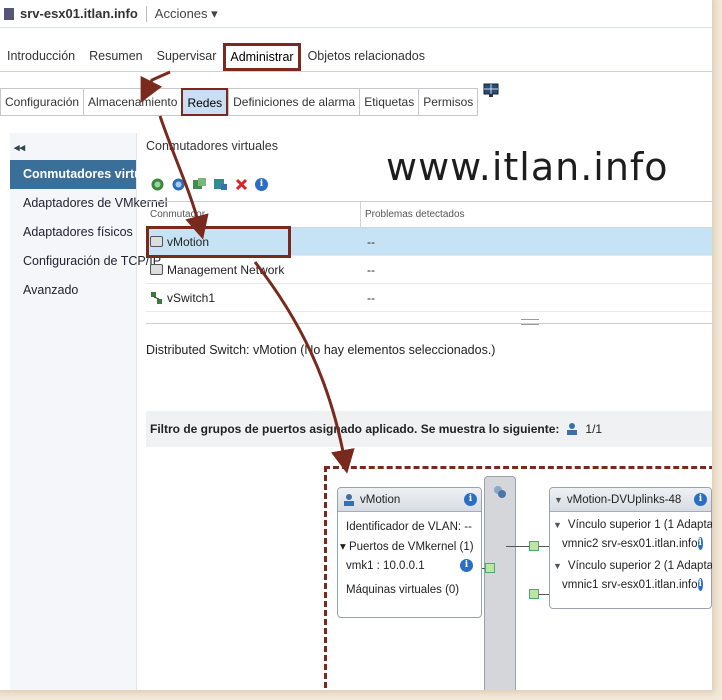 The image size is (722, 700). What do you see at coordinates (9, 13) in the screenshot?
I see `host-icon` at bounding box center [9, 13].